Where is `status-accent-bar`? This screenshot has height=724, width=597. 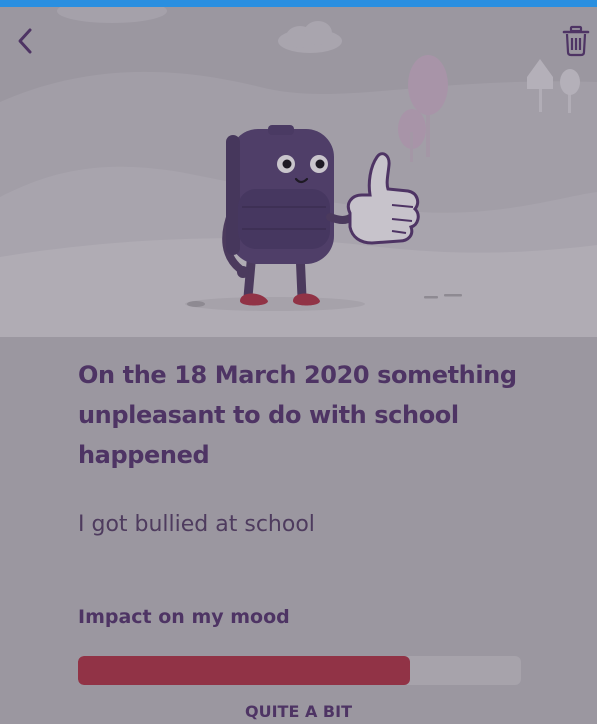
status-accent-bar is located at coordinates (298, 3).